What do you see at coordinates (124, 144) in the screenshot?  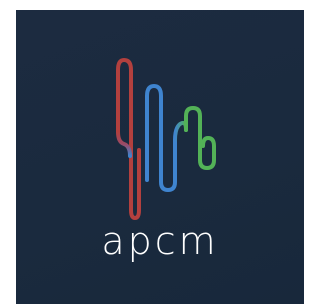 I see `wave-red-blue-stroke` at bounding box center [124, 144].